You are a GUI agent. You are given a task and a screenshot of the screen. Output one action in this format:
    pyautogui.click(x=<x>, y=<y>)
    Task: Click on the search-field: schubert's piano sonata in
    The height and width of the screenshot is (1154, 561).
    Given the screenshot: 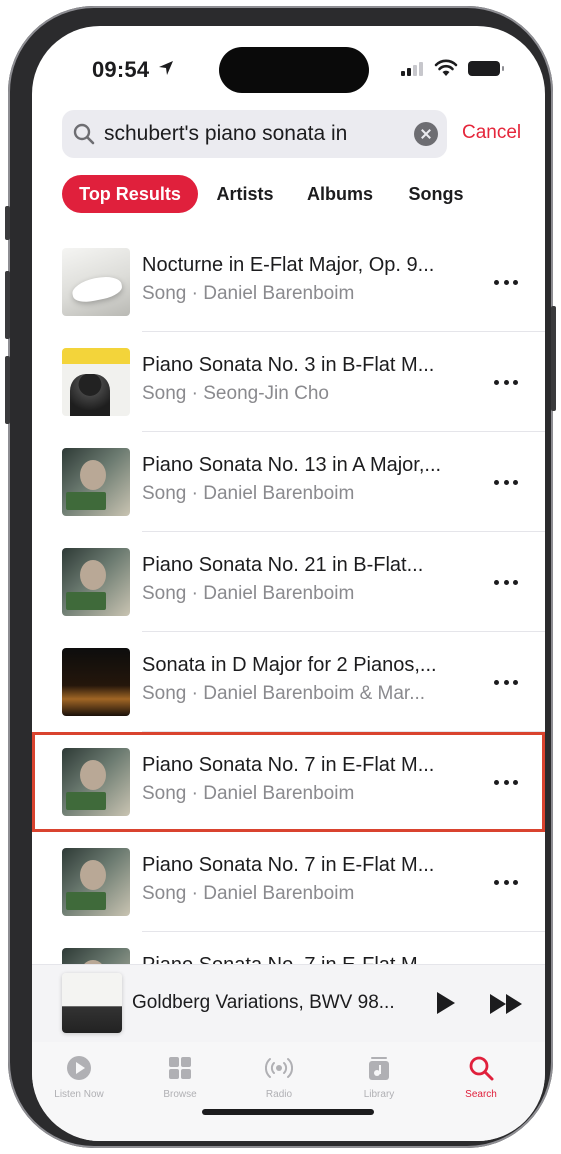 What is the action you would take?
    pyautogui.click(x=254, y=134)
    